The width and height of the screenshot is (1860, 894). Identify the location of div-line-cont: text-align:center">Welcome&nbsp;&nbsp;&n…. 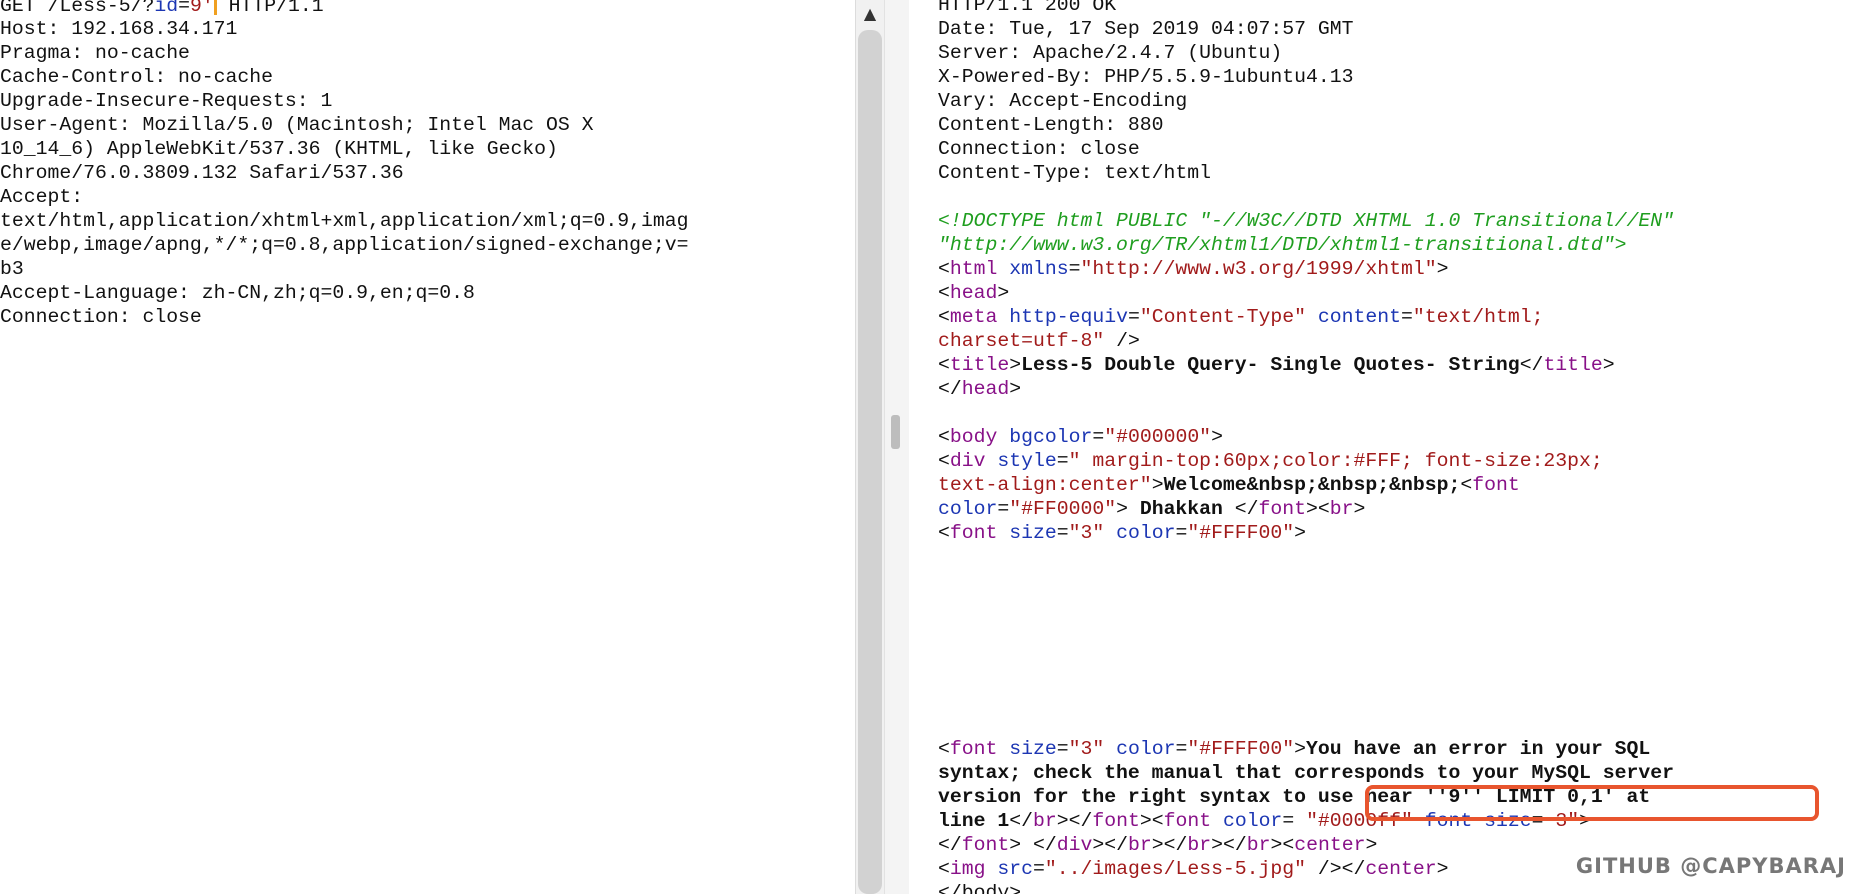
(1229, 485).